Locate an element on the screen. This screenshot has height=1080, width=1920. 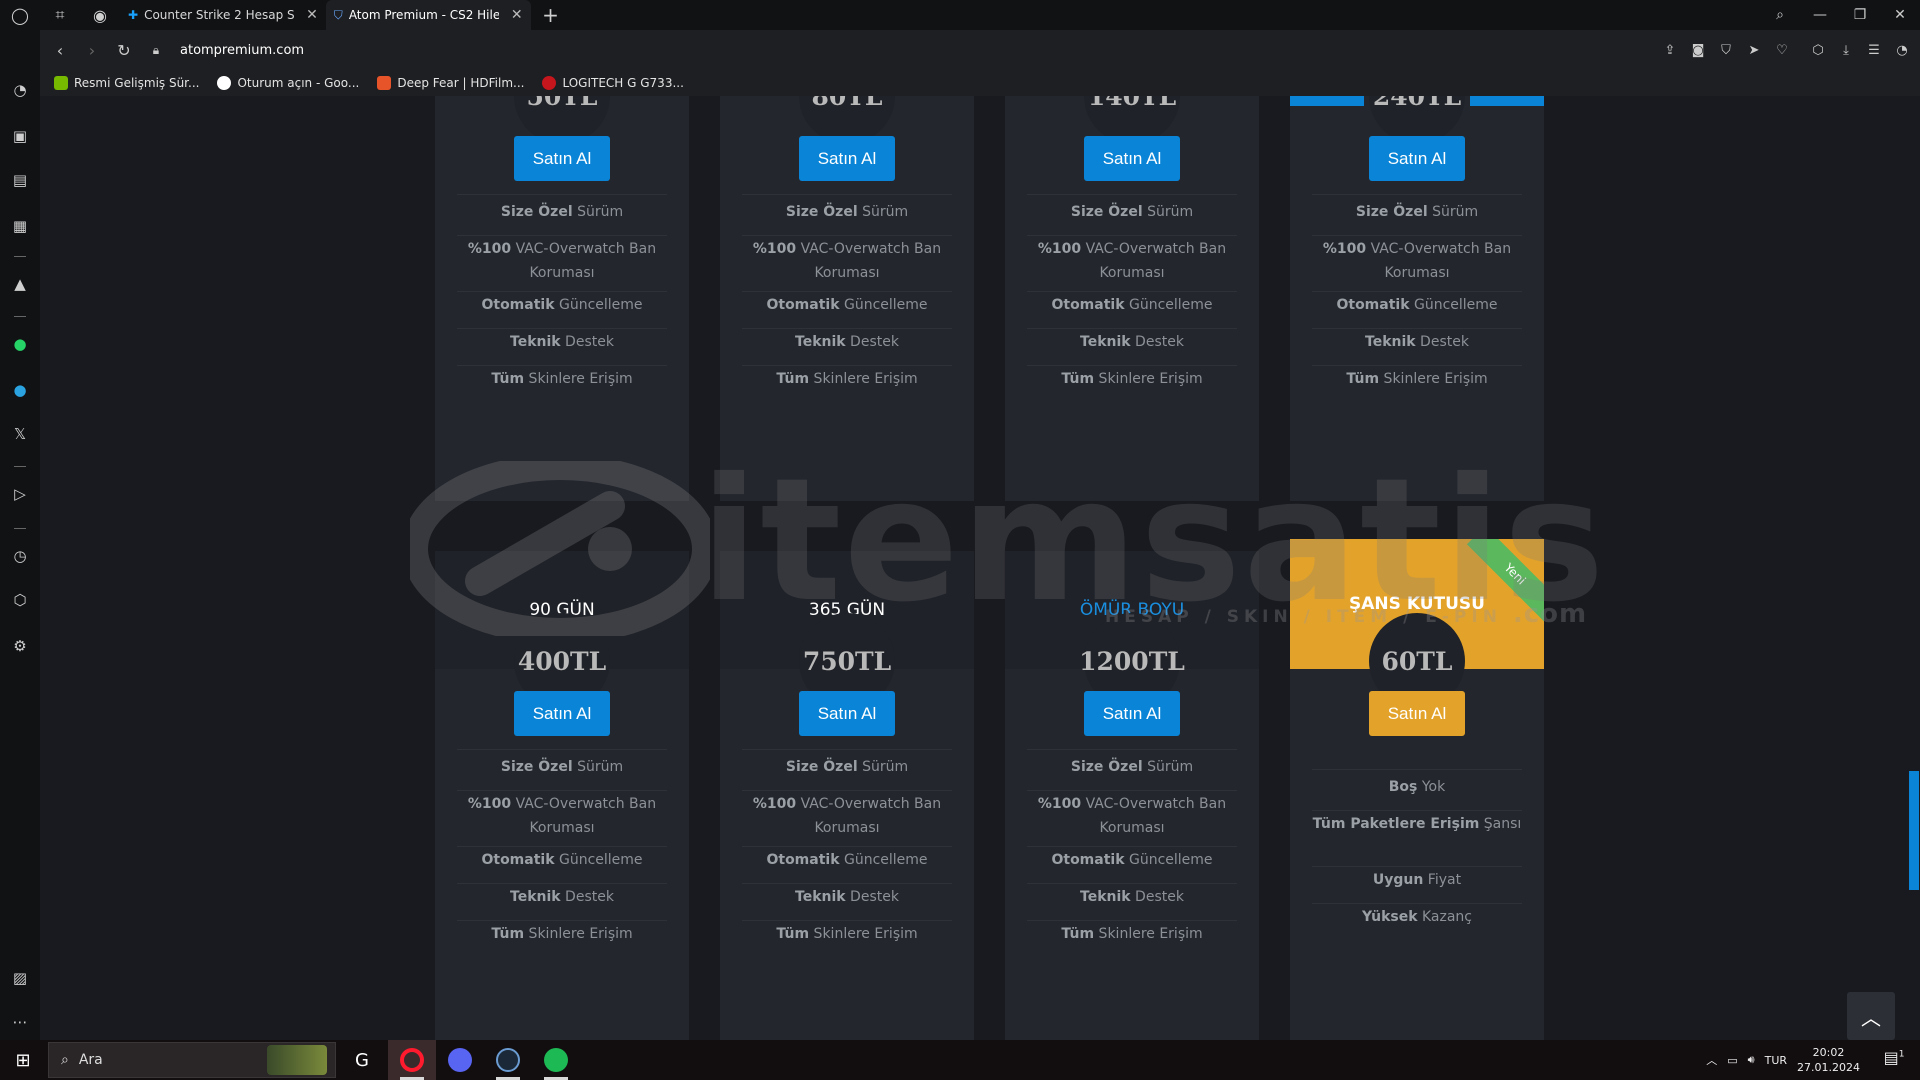
feature-item: Boş Yok is located at coordinates (1417, 787).